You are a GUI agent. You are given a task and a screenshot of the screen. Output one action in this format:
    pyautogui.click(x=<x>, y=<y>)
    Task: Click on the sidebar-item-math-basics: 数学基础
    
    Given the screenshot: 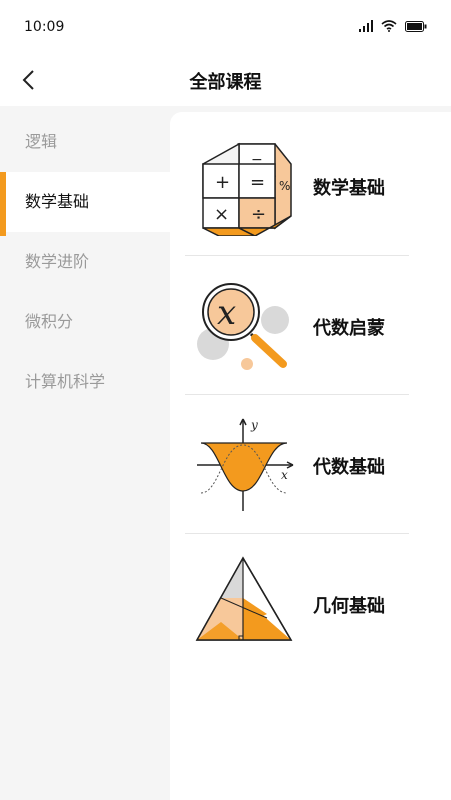 What is the action you would take?
    pyautogui.click(x=85, y=204)
    